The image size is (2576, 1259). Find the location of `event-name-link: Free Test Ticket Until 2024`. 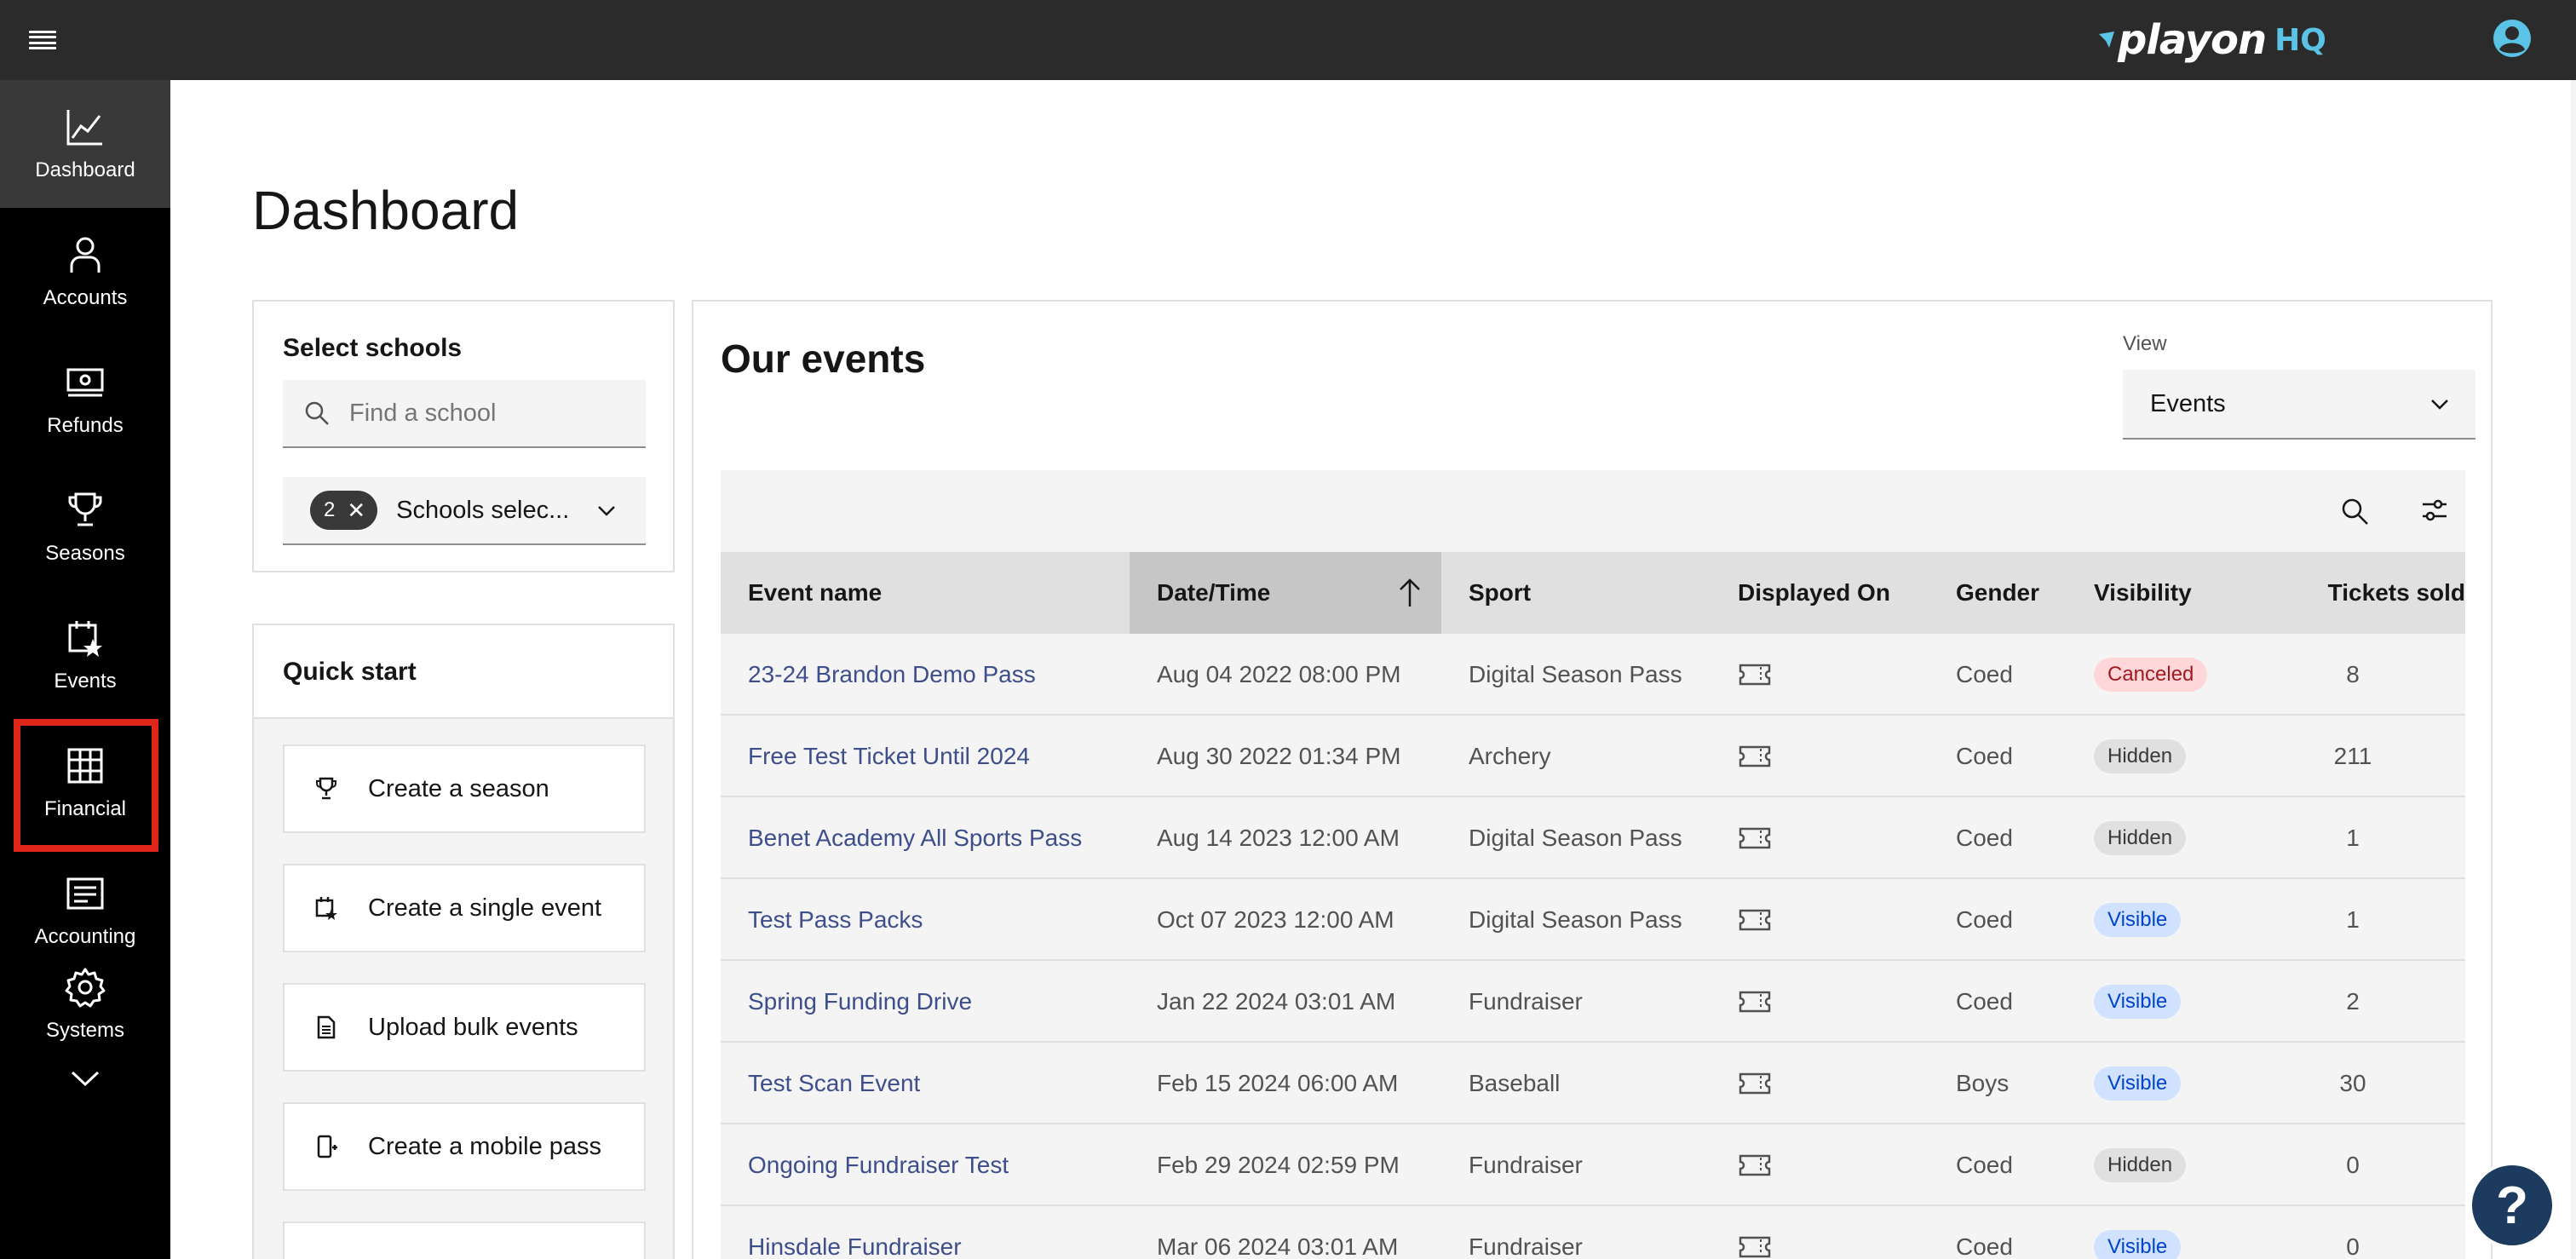

event-name-link: Free Test Ticket Until 2024 is located at coordinates (889, 756).